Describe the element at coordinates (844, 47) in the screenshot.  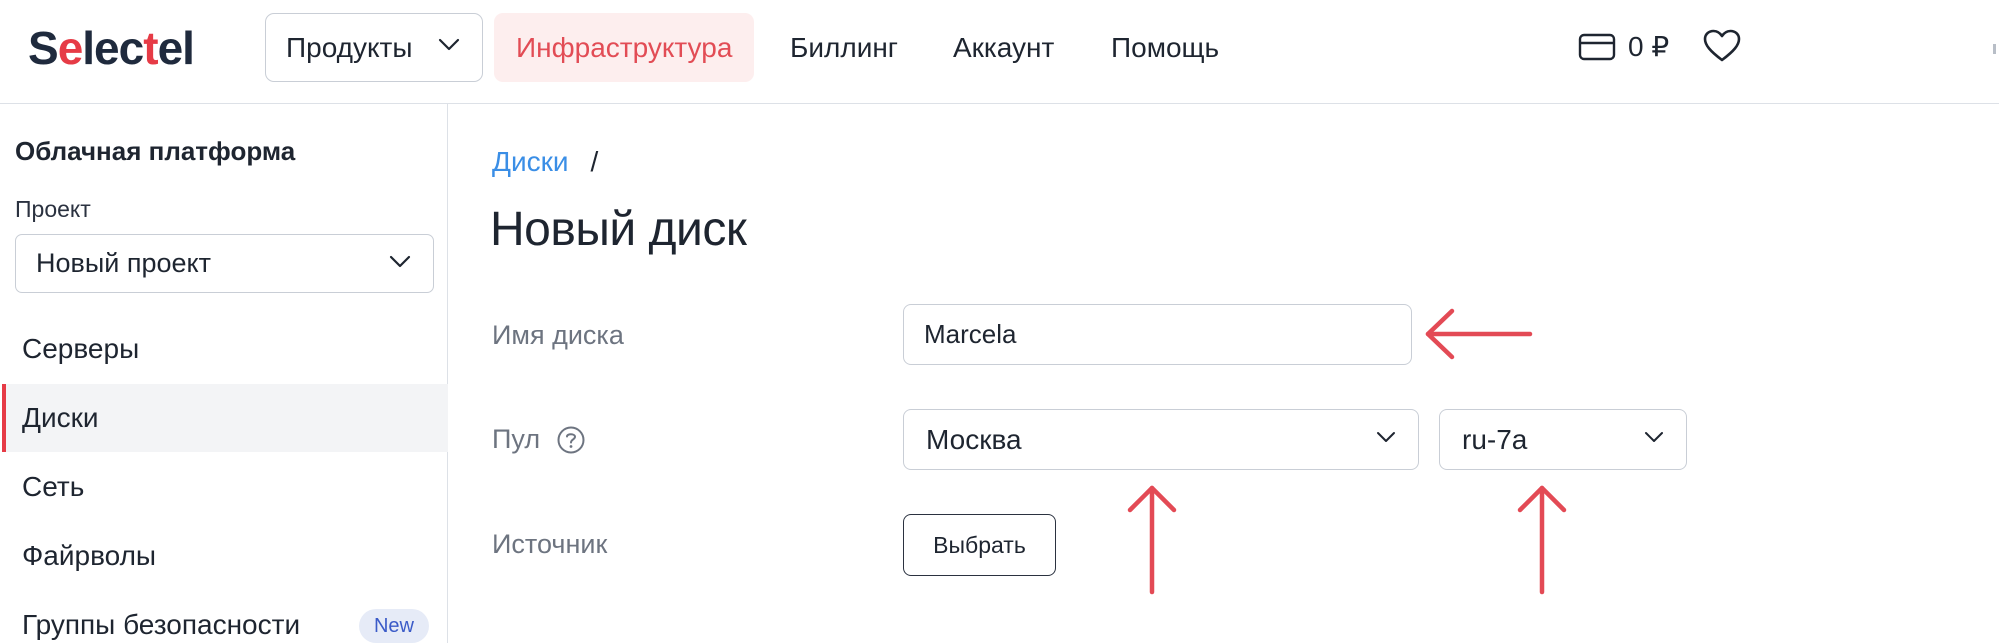
I see `nav-billing: Биллинг` at that location.